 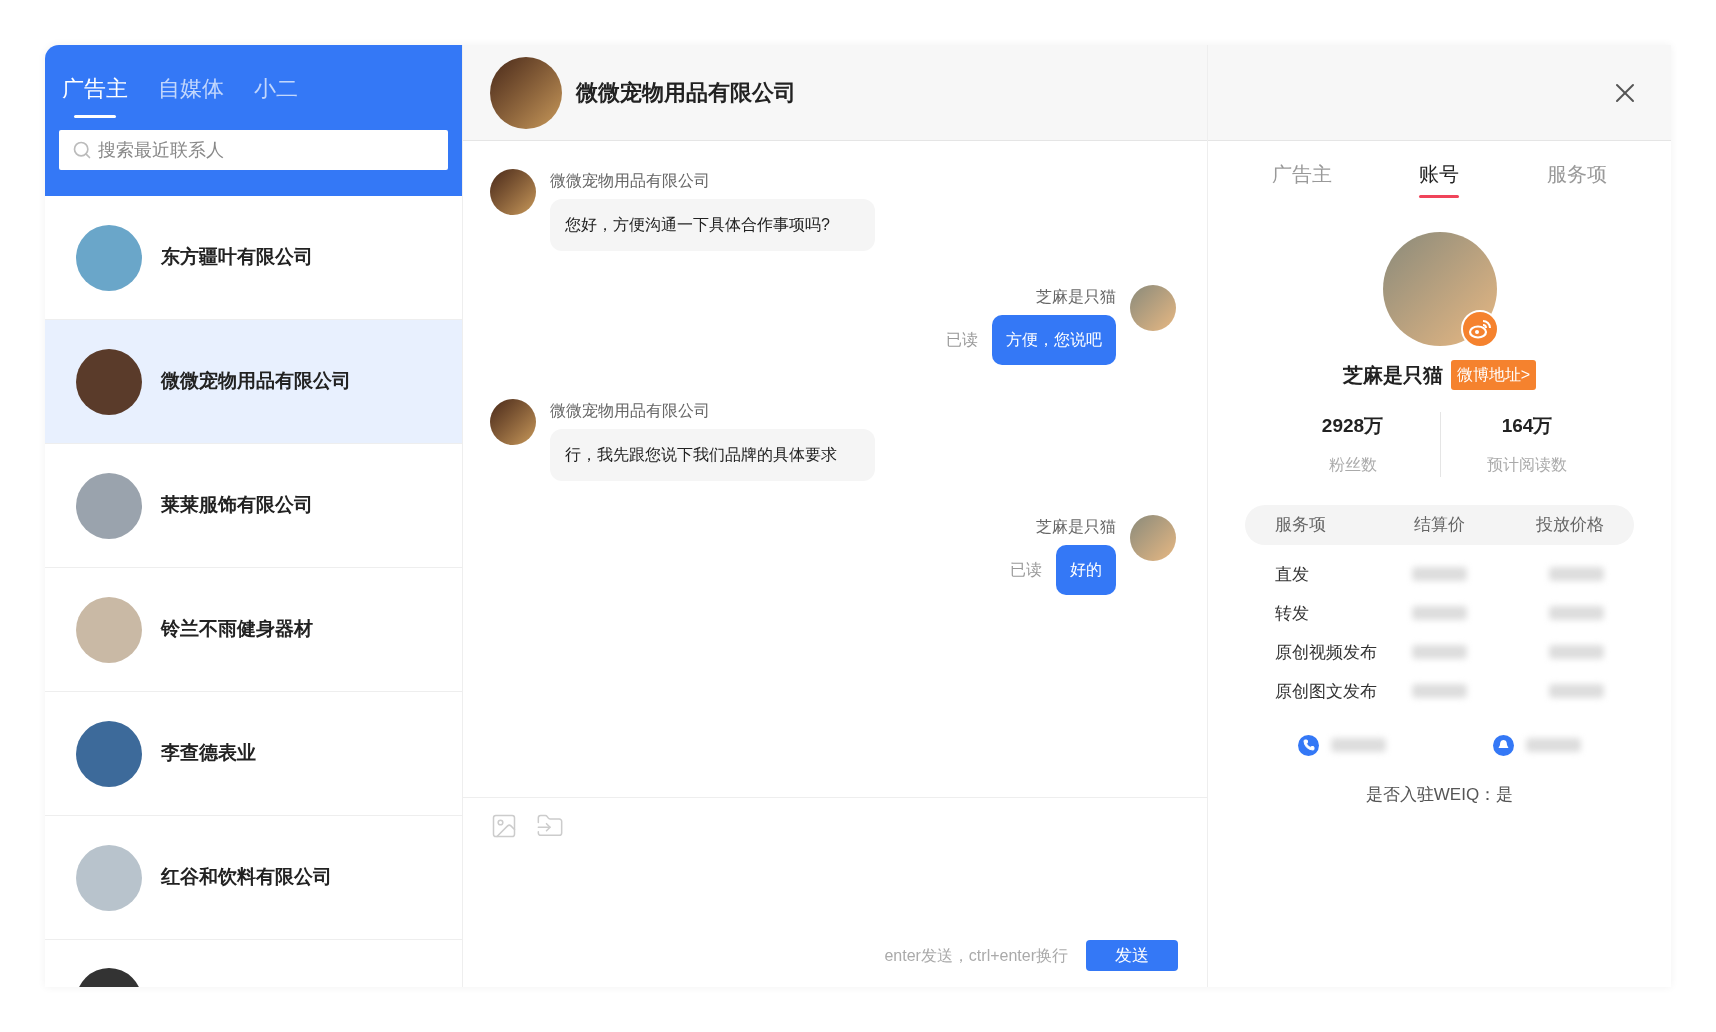 I want to click on shortcut-hint: enter发送，ctrl+enter换行, so click(x=976, y=955).